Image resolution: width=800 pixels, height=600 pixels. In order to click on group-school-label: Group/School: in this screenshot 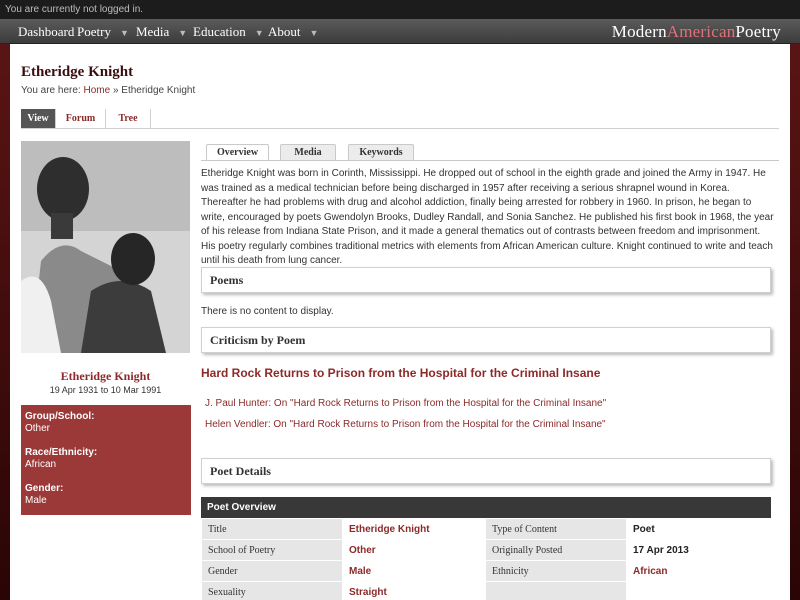, I will do `click(60, 416)`.